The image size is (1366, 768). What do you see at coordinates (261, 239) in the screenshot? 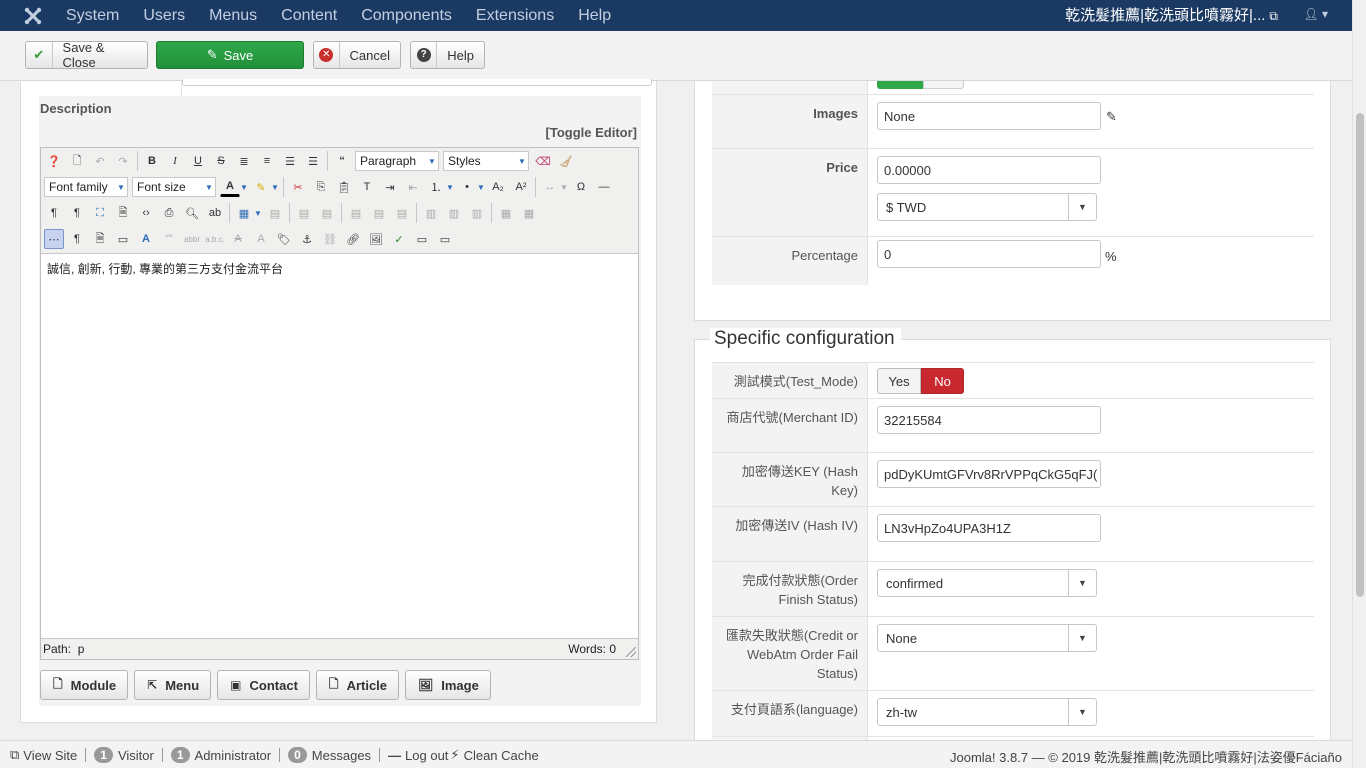
I see `insertion-icon: A` at bounding box center [261, 239].